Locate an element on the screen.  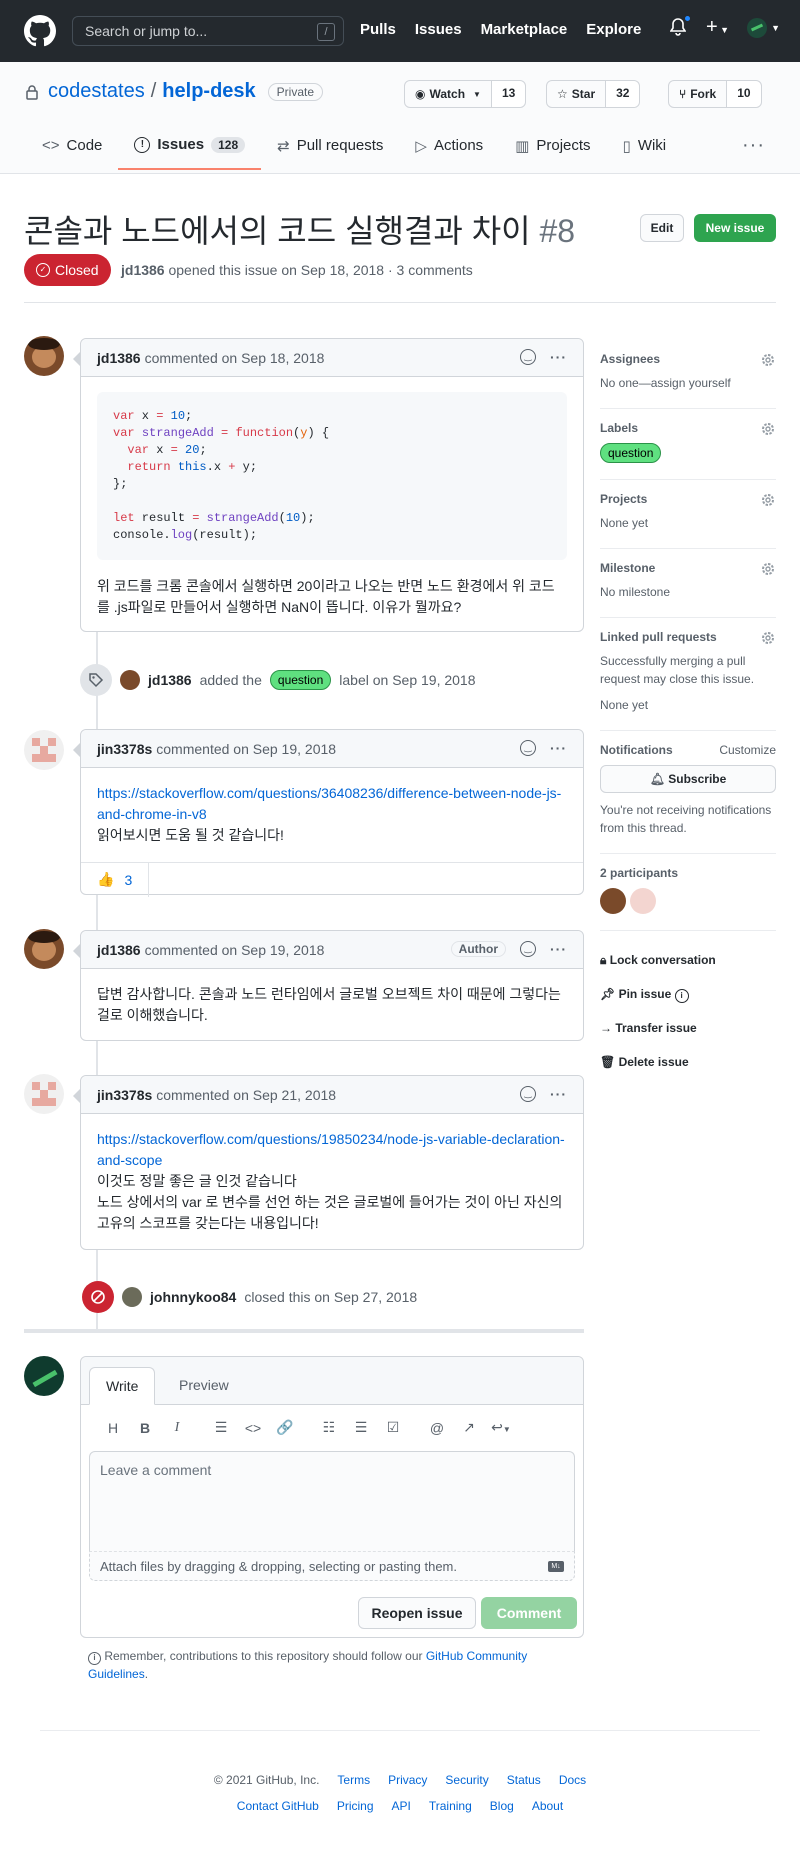
assign-yourself-link: No one—assign yourself is located at coordinates (688, 383).